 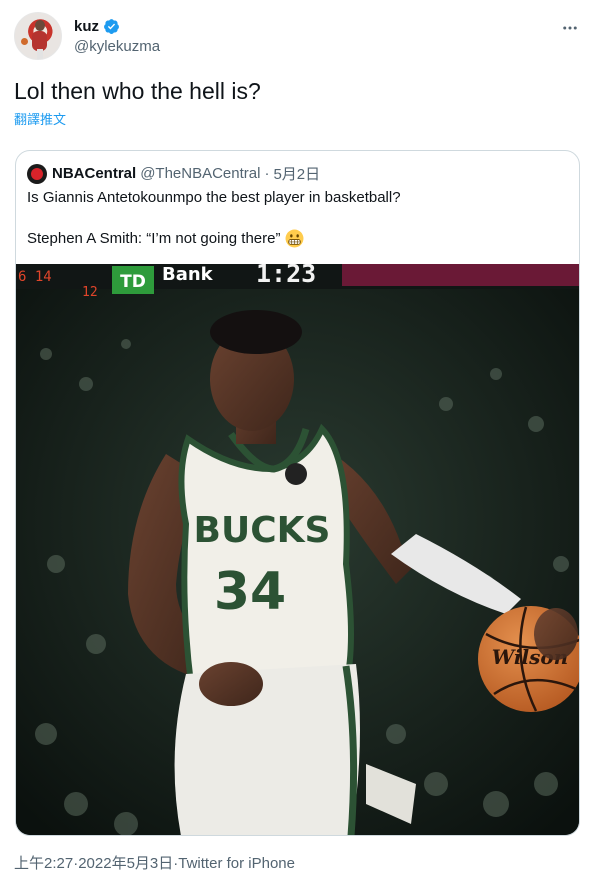 I want to click on translate-tweet-link: 翻譯推文, so click(x=40, y=118).